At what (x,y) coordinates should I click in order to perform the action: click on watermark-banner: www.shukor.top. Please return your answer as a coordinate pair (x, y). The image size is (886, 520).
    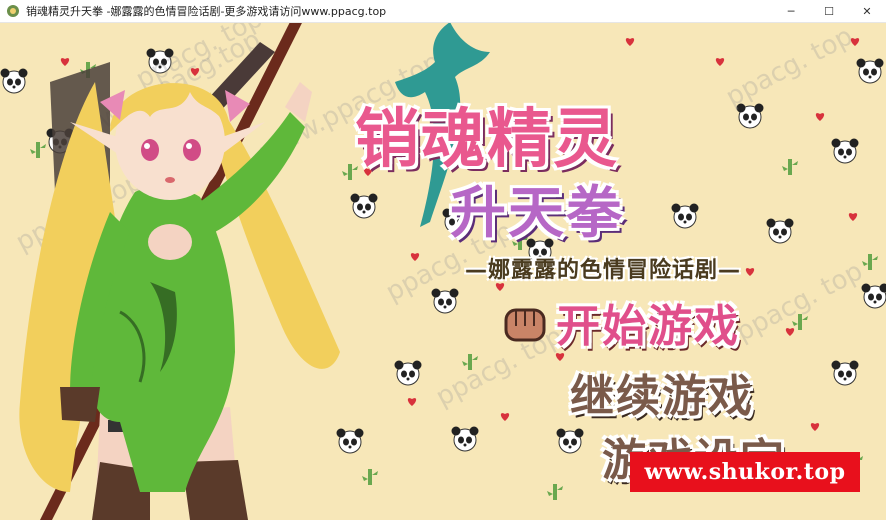
    Looking at the image, I should click on (745, 472).